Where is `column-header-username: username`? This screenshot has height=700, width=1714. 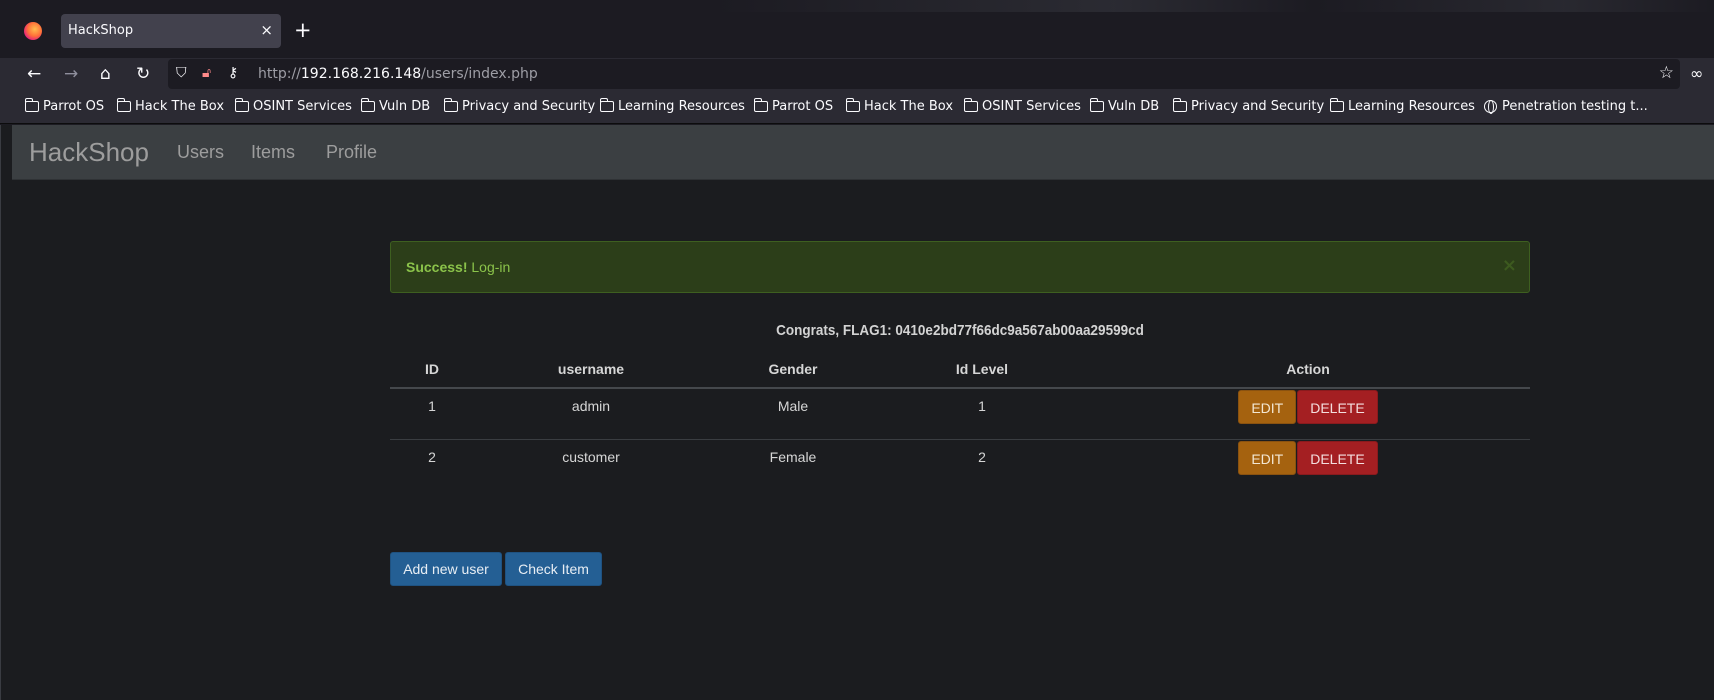
column-header-username: username is located at coordinates (591, 370).